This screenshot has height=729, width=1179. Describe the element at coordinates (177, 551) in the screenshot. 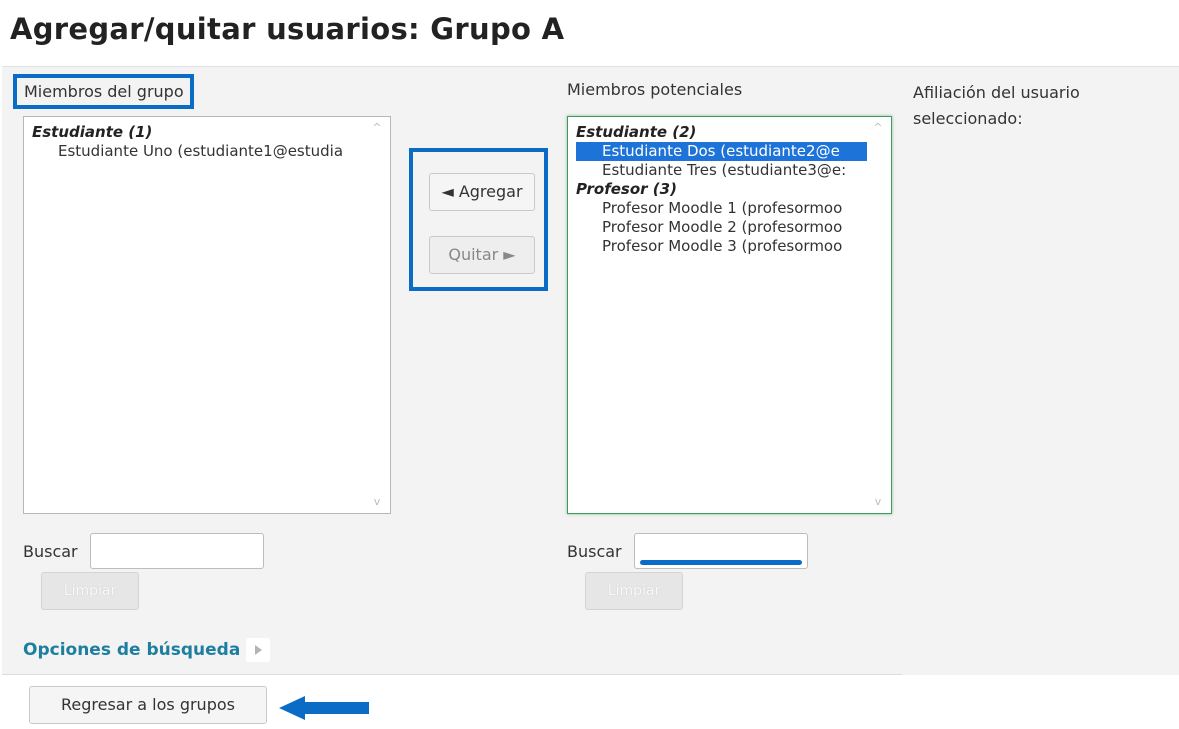

I see `members-search-input` at that location.